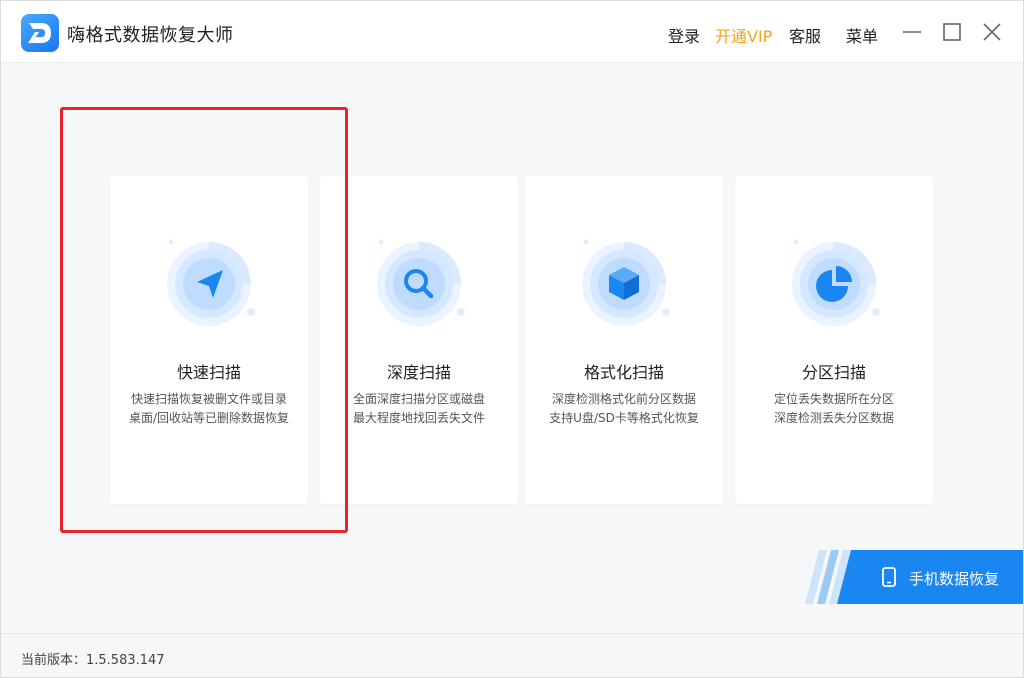  Describe the element at coordinates (419, 340) in the screenshot. I see `deep-scan-card: 深度扫描 全面深度扫描分区或磁盘 最大程度地找回丢失文件` at that location.